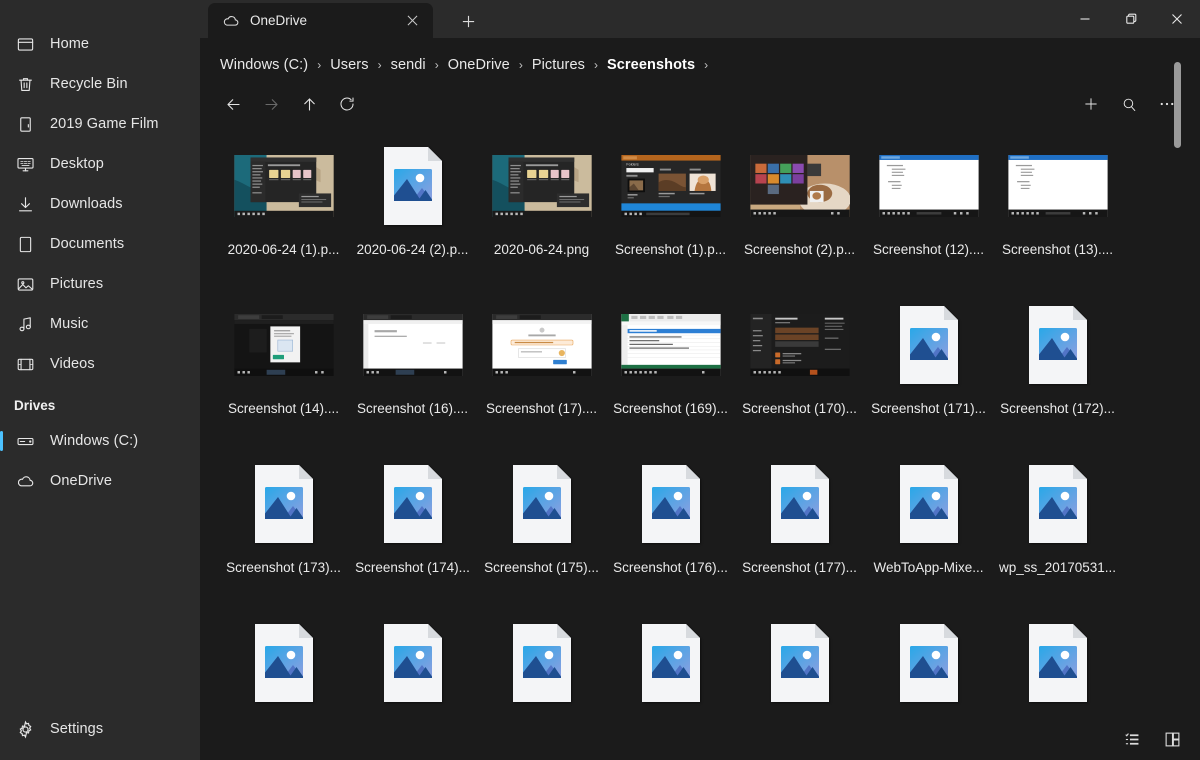 Image resolution: width=1200 pixels, height=760 pixels. I want to click on sidebar-item-desktop: Desktop, so click(100, 164).